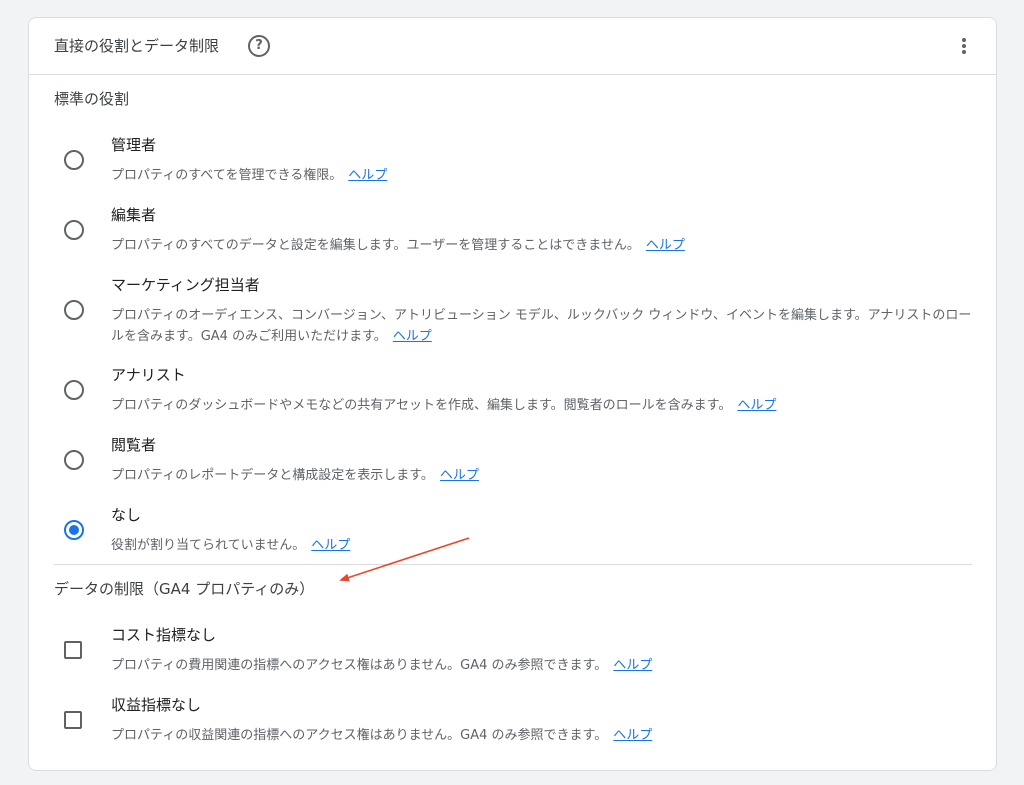  What do you see at coordinates (249, 175) in the screenshot?
I see `role-description: プロパティのすべてを管理できる権限。 ヘルプ` at bounding box center [249, 175].